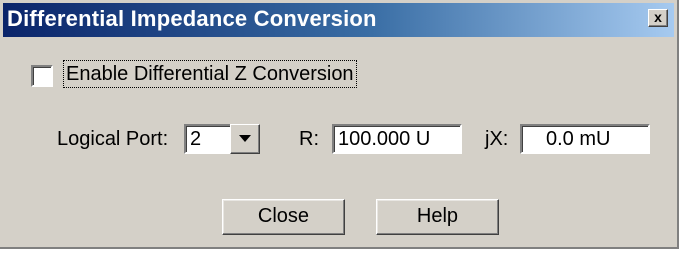 The height and width of the screenshot is (268, 679). Describe the element at coordinates (309, 139) in the screenshot. I see `resistance-label: R:` at that location.